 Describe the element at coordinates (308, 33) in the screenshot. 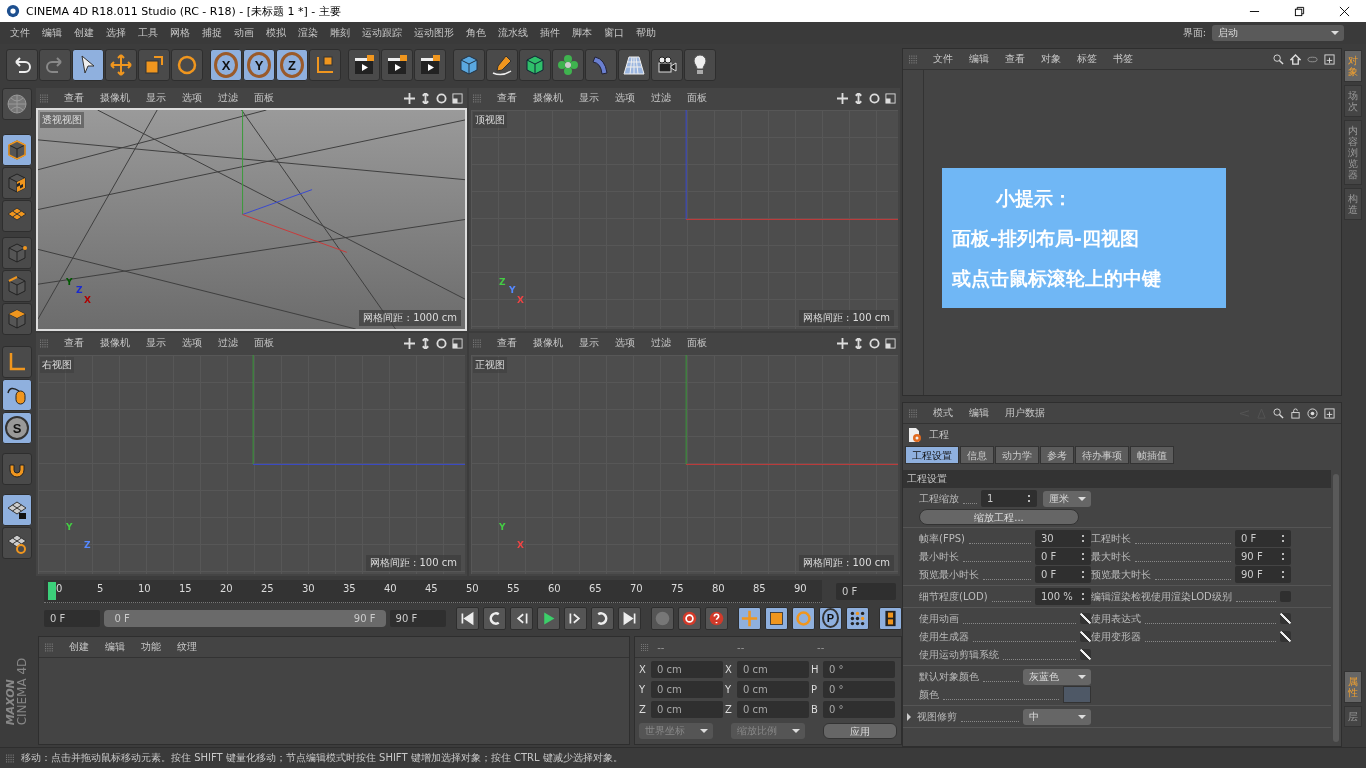

I see `menu-item: 渲染` at that location.